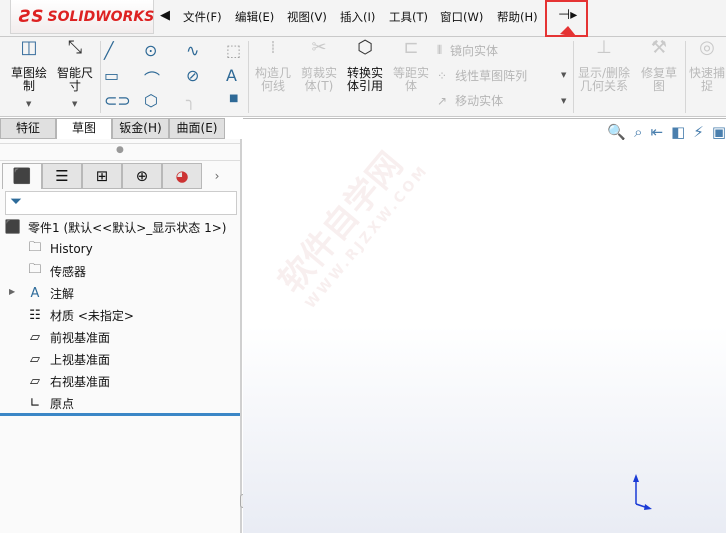 Image resolution: width=726 pixels, height=533 pixels. What do you see at coordinates (120, 414) in the screenshot?
I see `rollback-bar` at bounding box center [120, 414].